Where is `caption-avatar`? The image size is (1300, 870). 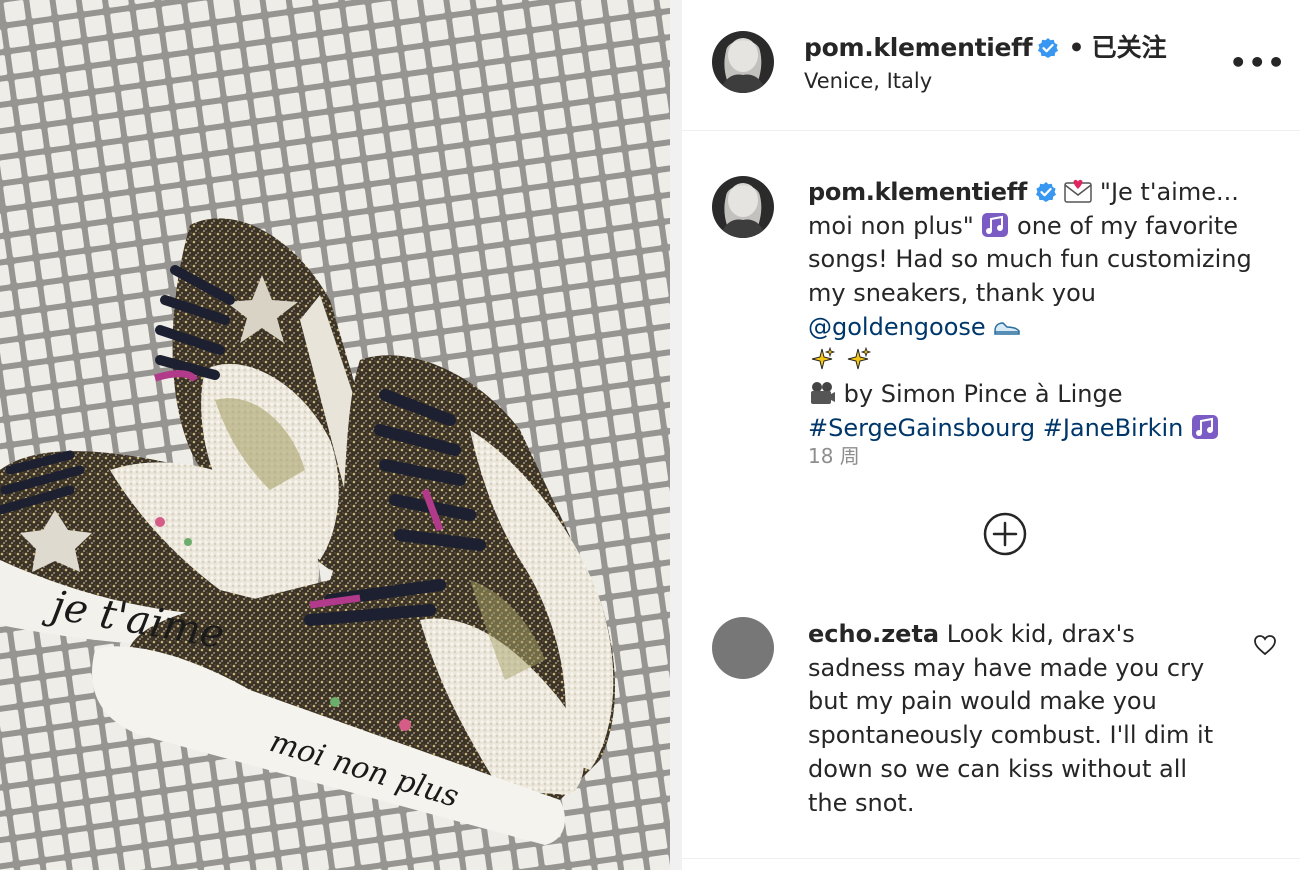
caption-avatar is located at coordinates (743, 207).